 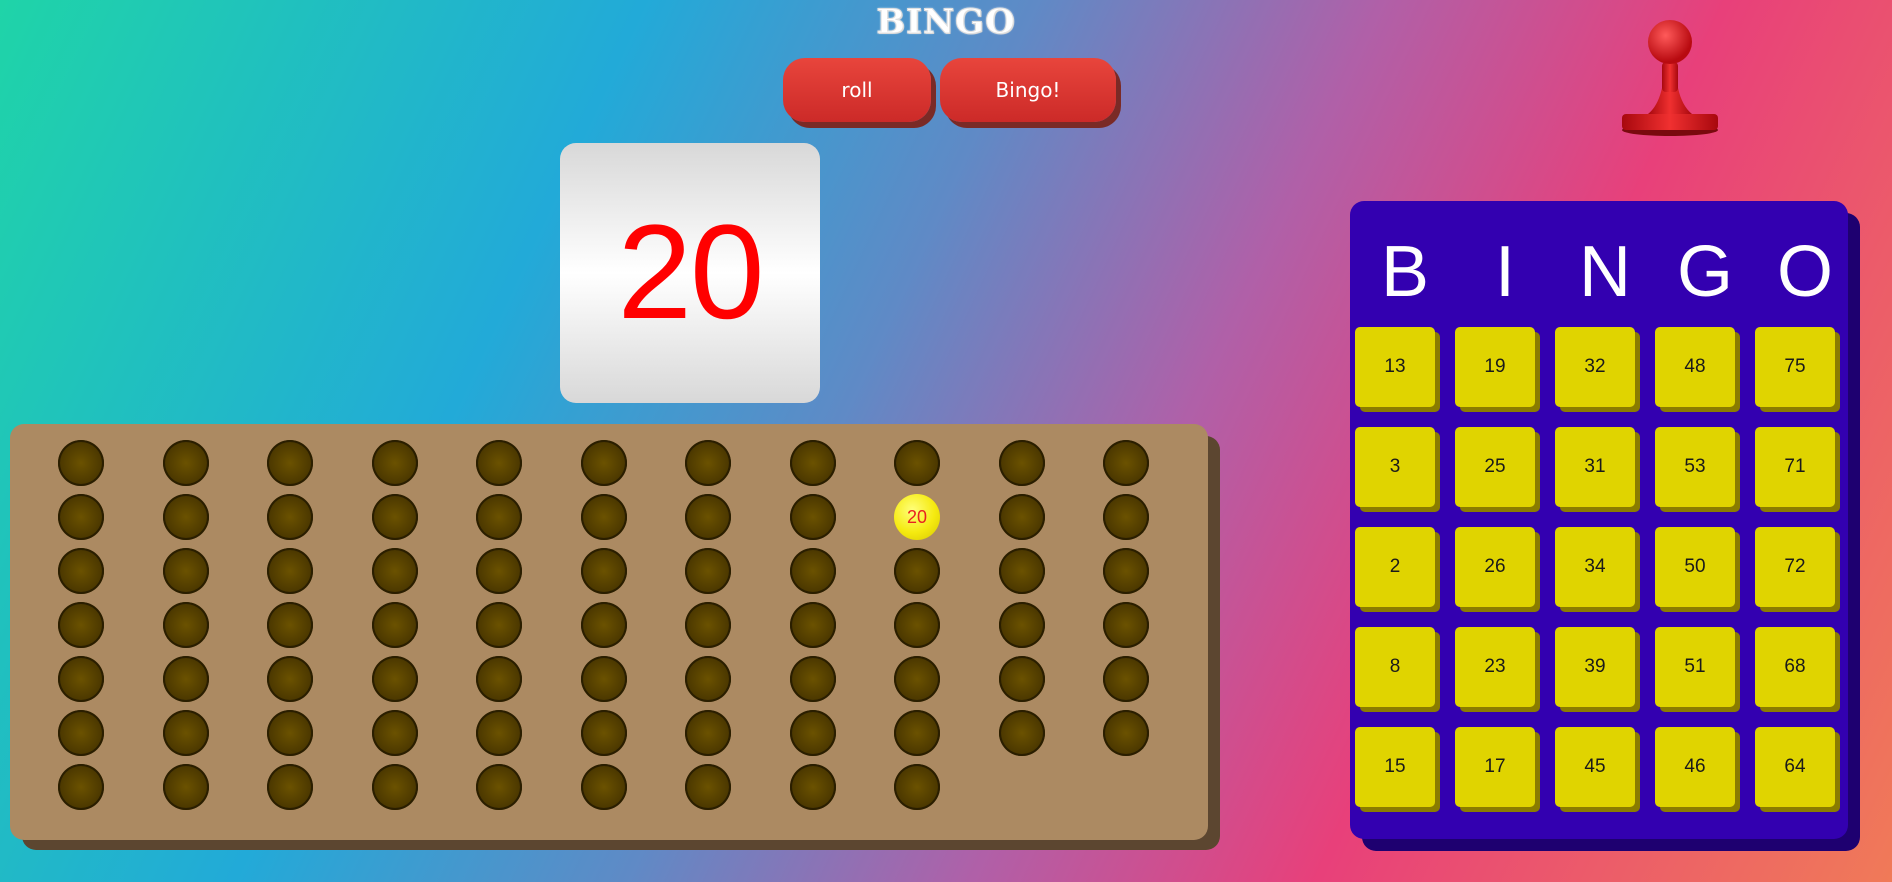 I want to click on card-cell: 45, so click(x=1595, y=767).